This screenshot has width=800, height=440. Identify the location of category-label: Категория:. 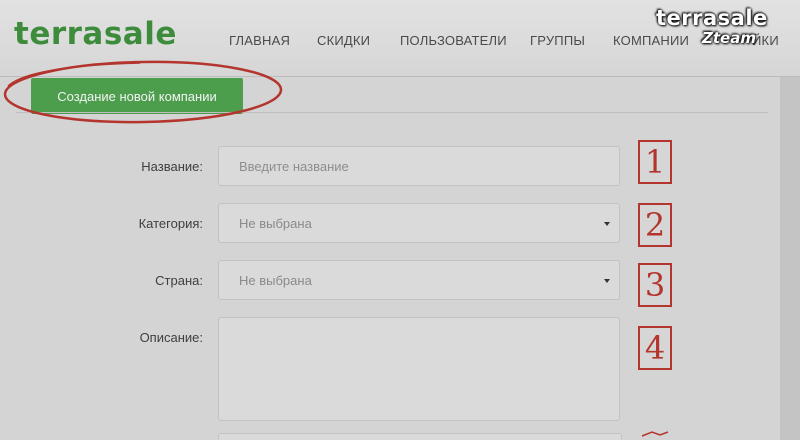
(170, 223).